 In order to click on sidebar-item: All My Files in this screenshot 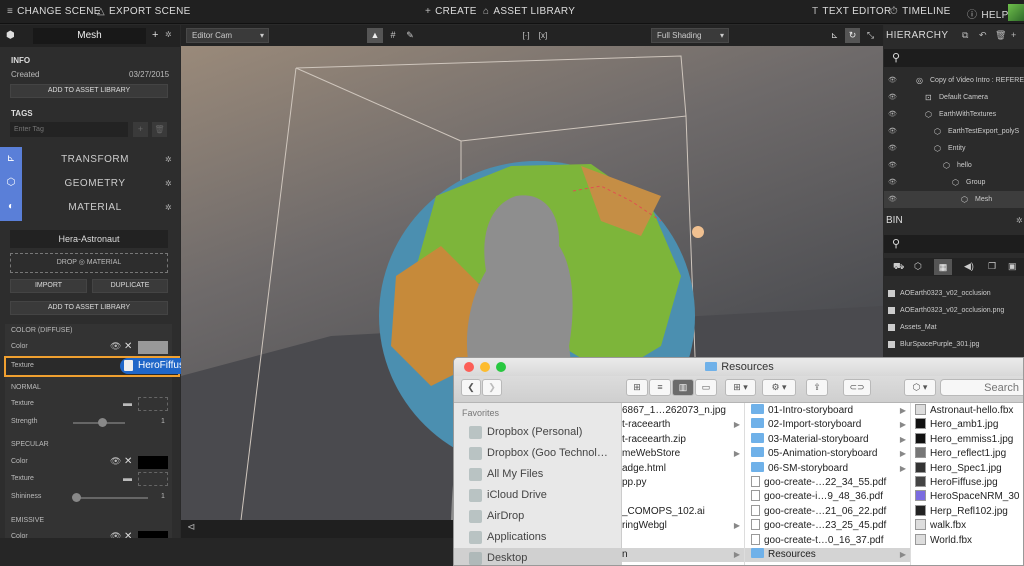, I will do `click(538, 474)`.